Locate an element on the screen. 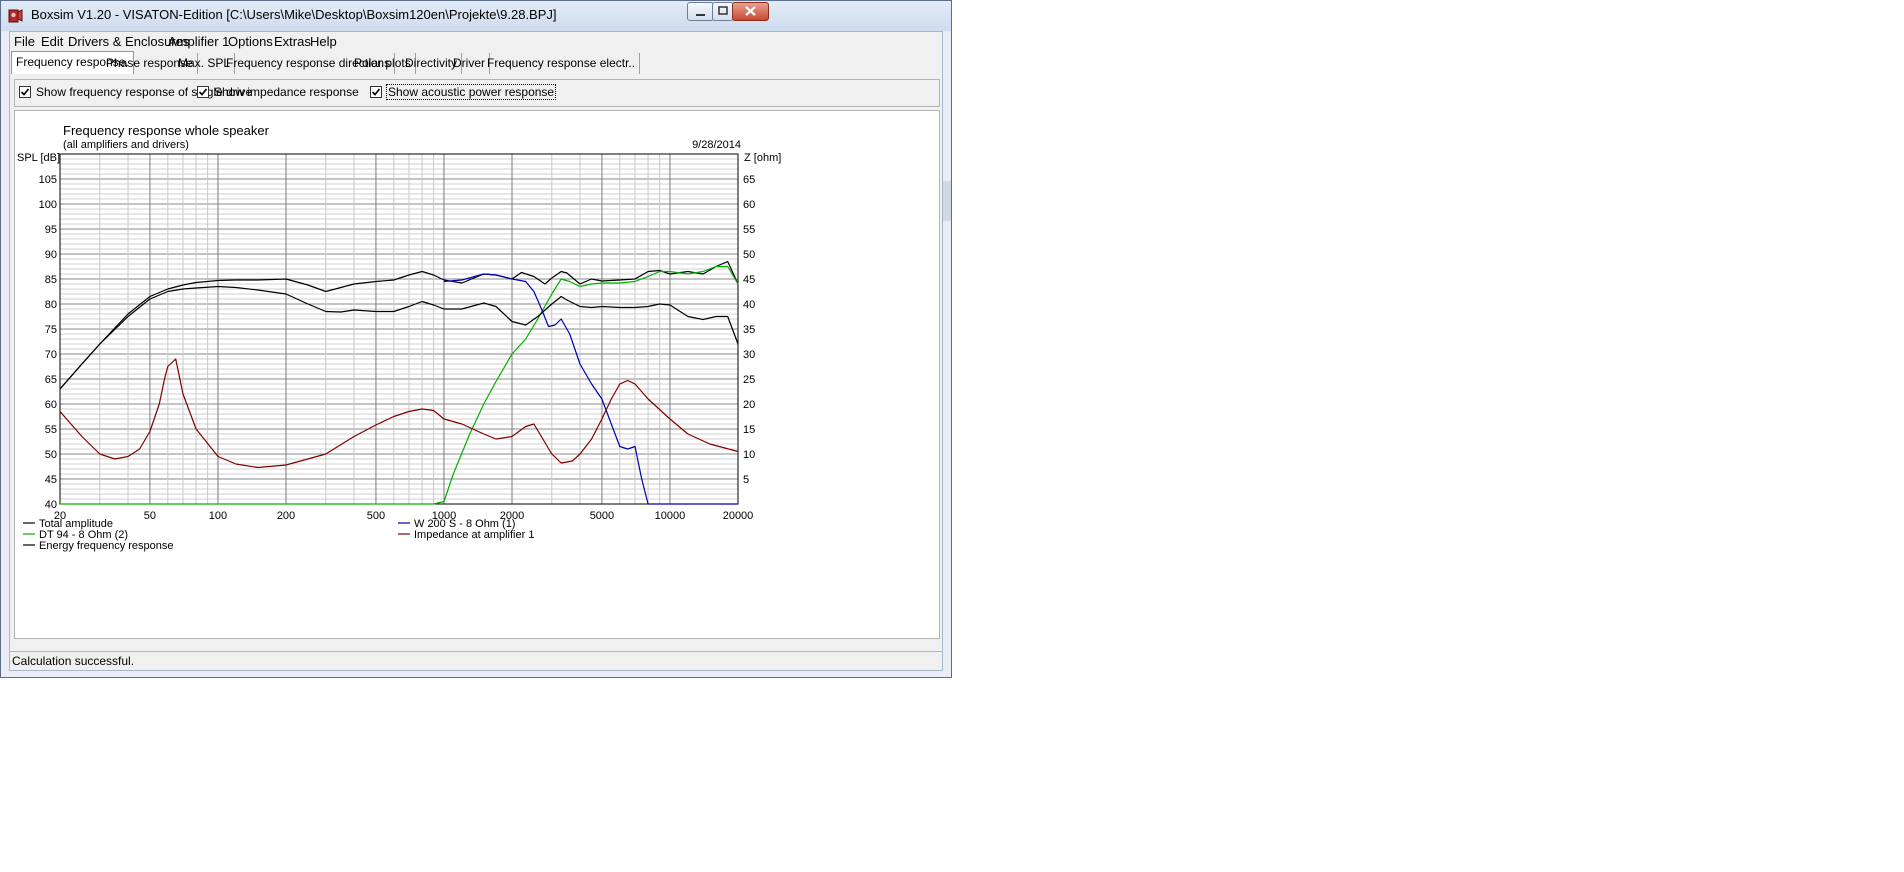 This screenshot has width=1904, height=872. scrollbar-edge is located at coordinates (947, 201).